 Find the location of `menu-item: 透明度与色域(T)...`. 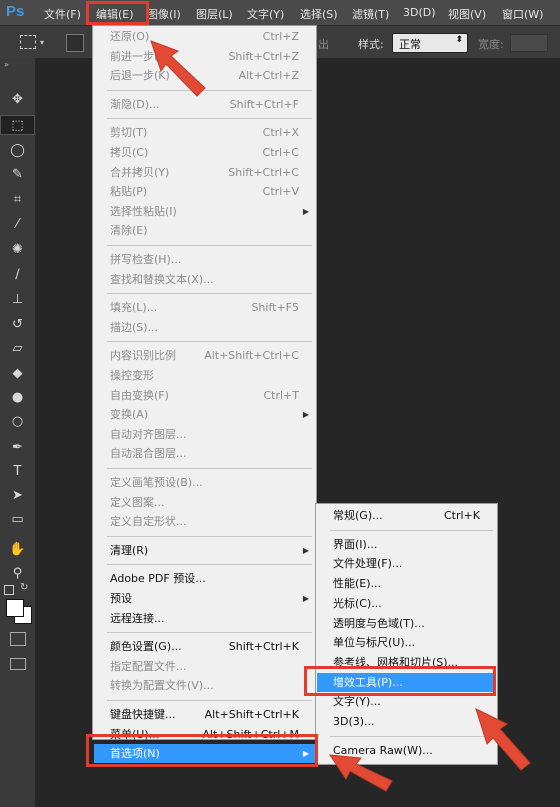

menu-item: 透明度与色域(T)... is located at coordinates (406, 623).